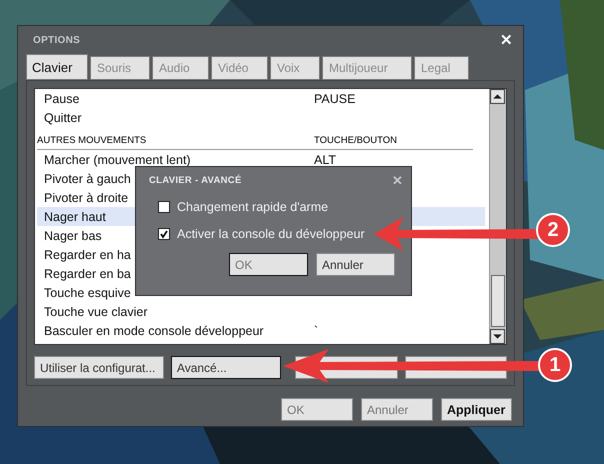 The image size is (604, 464). What do you see at coordinates (335, 99) in the screenshot?
I see `key-label: PAUSE` at bounding box center [335, 99].